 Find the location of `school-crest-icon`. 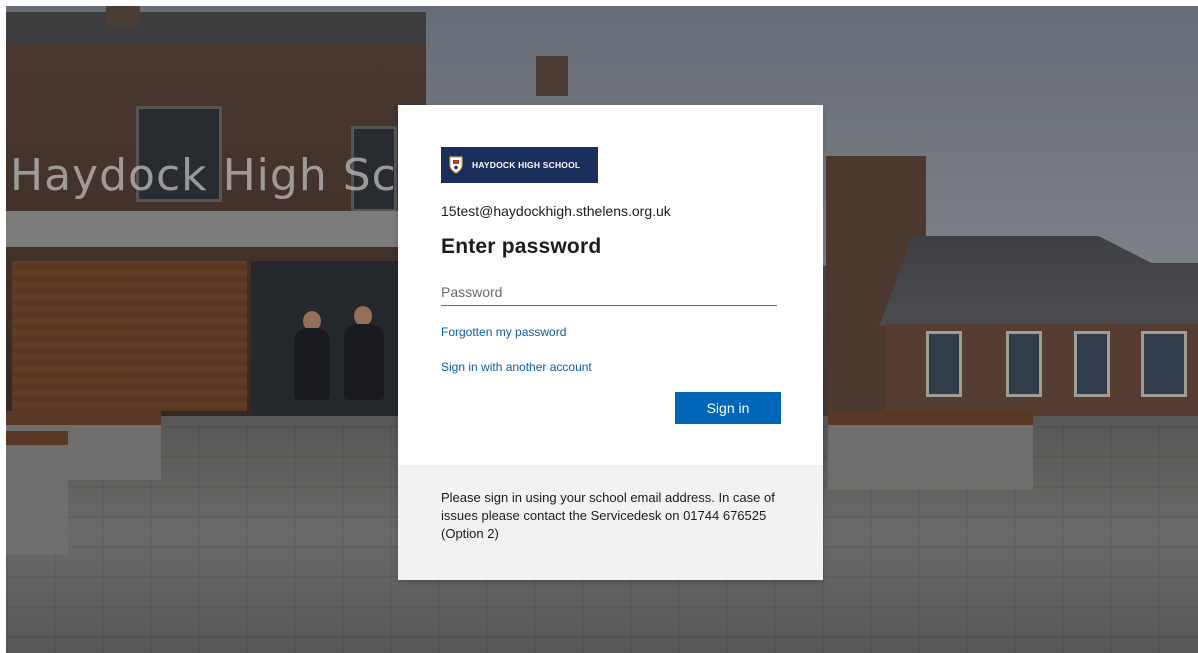

school-crest-icon is located at coordinates (456, 165).